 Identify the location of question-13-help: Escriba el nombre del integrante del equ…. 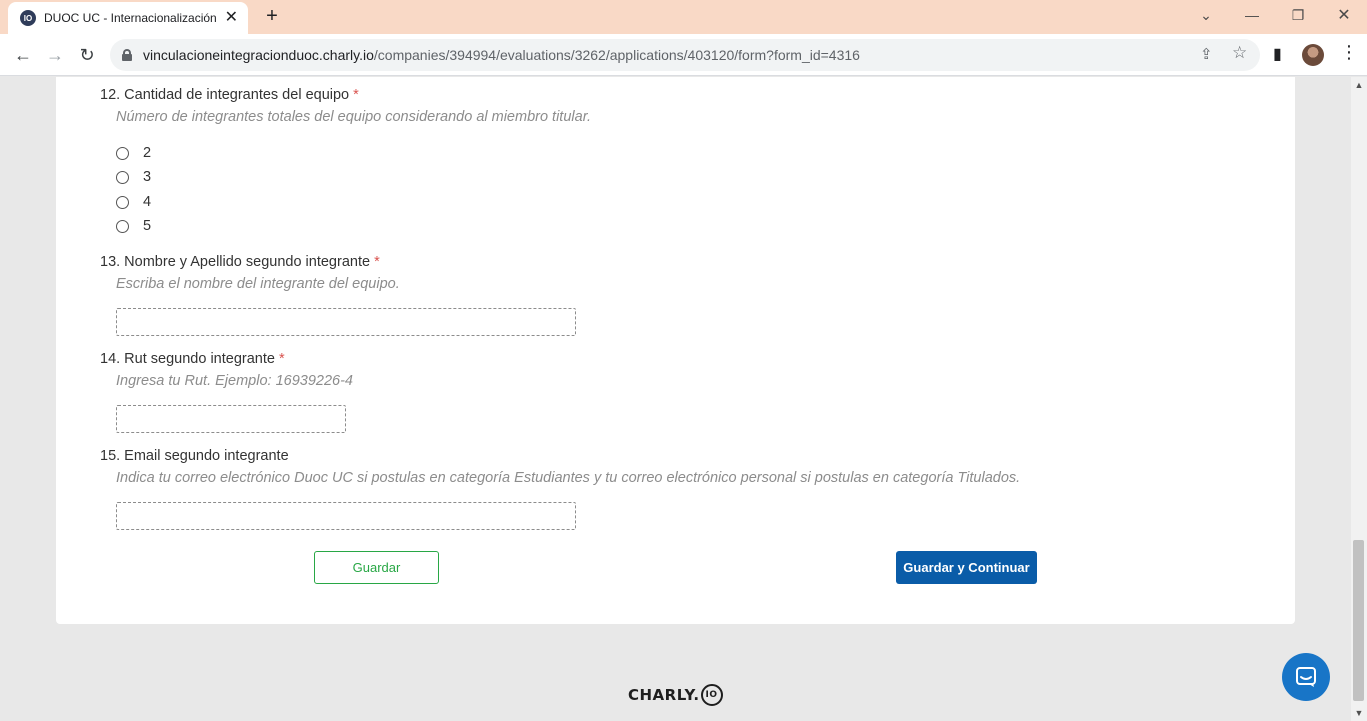
(258, 284).